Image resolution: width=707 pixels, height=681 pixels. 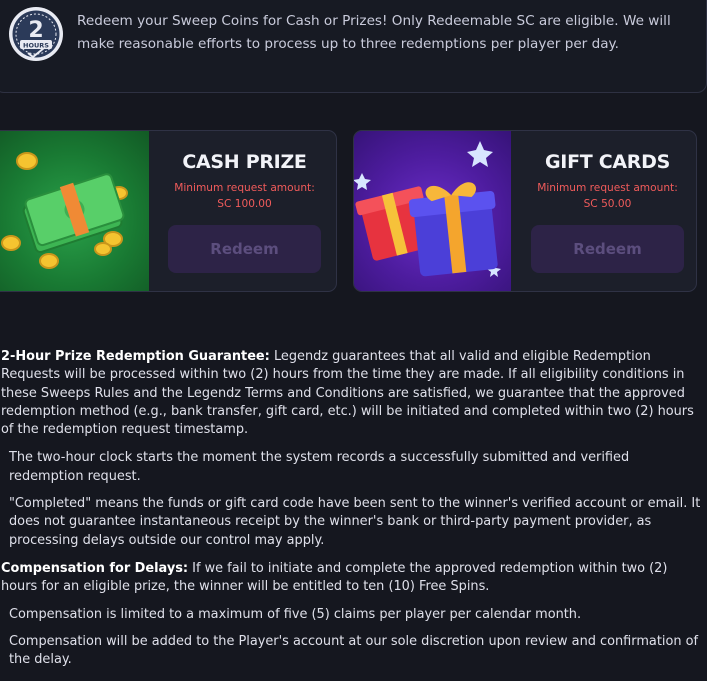 What do you see at coordinates (607, 196) in the screenshot?
I see `minimum-amount: Minimum request amount: SC 50.00` at bounding box center [607, 196].